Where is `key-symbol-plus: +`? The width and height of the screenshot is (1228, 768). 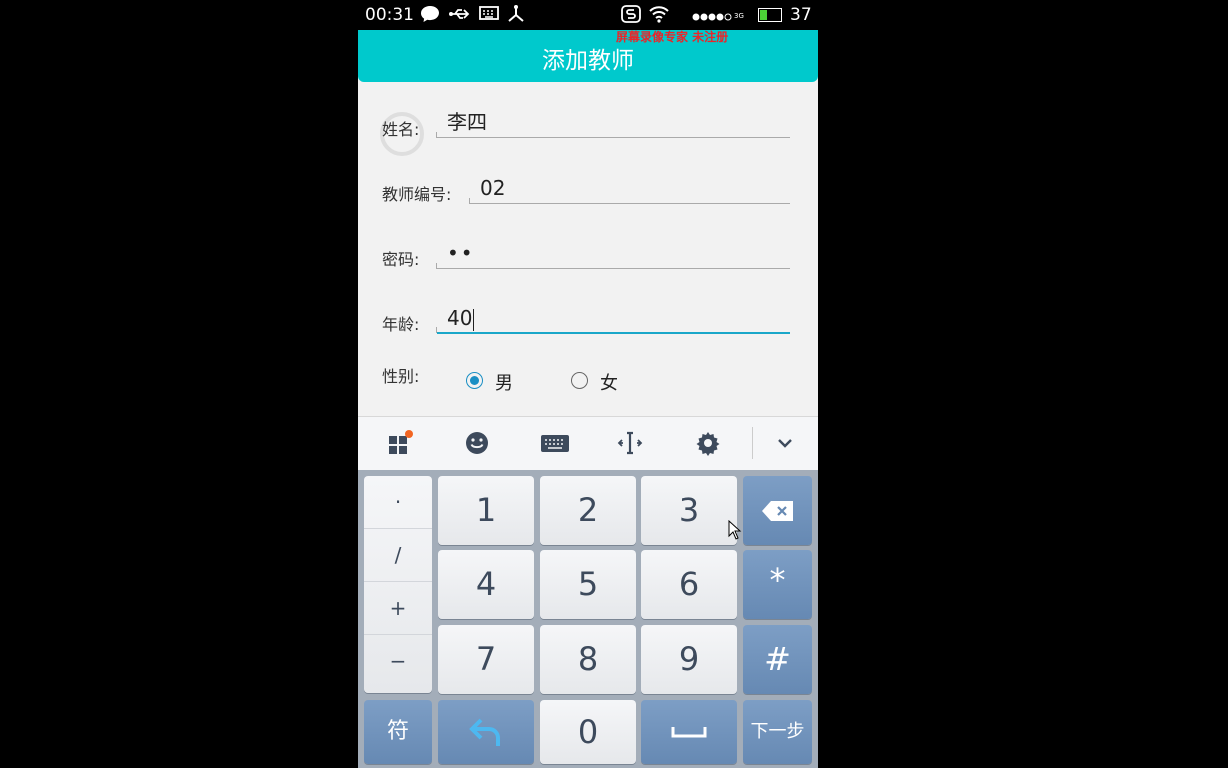 key-symbol-plus: + is located at coordinates (398, 608).